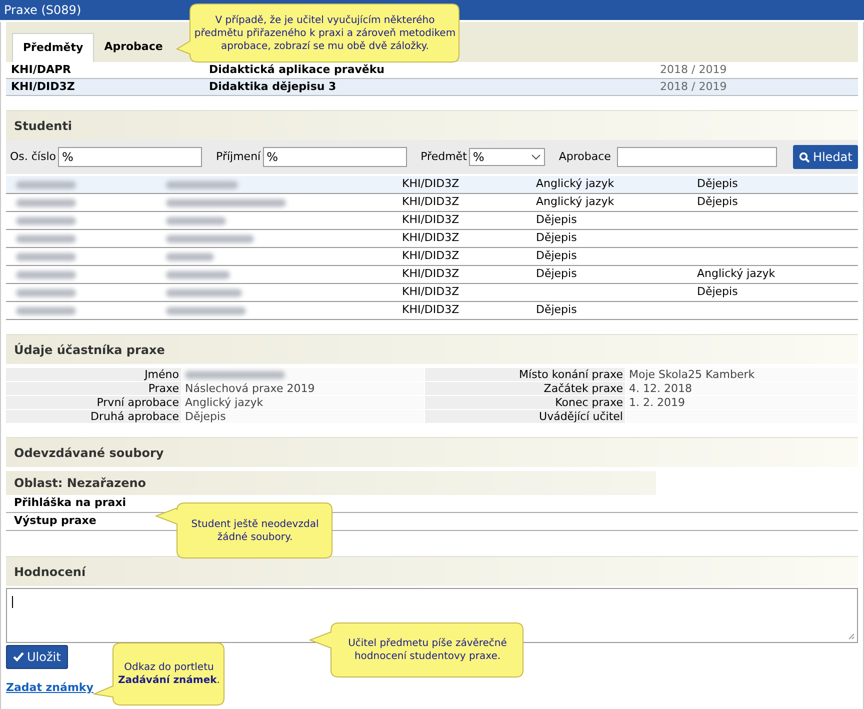 Image resolution: width=864 pixels, height=709 pixels. I want to click on window-title: Praxe (S089), so click(43, 10).